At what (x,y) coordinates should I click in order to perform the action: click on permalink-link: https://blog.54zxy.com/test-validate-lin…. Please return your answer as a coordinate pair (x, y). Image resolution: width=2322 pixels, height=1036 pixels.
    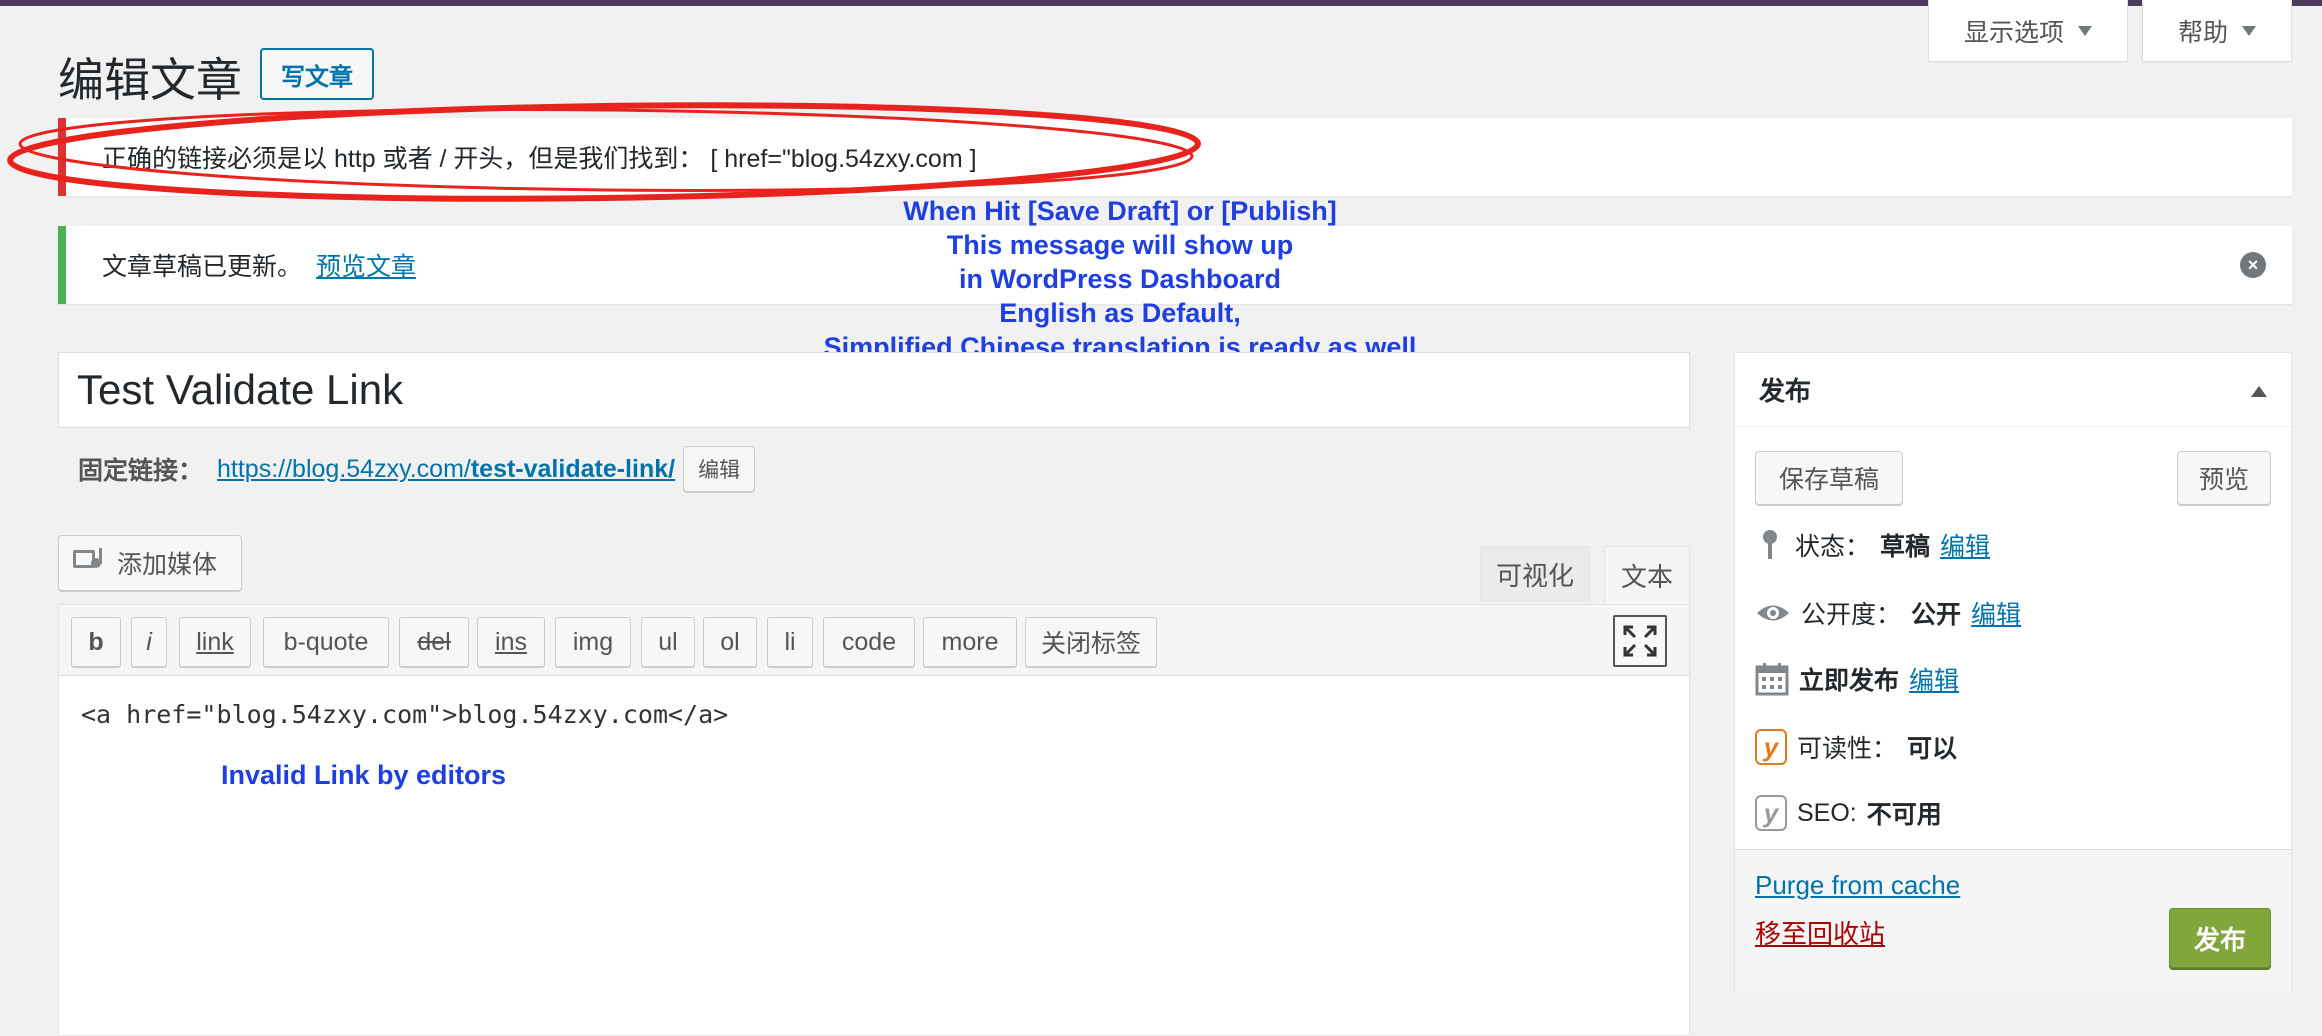
    Looking at the image, I should click on (446, 469).